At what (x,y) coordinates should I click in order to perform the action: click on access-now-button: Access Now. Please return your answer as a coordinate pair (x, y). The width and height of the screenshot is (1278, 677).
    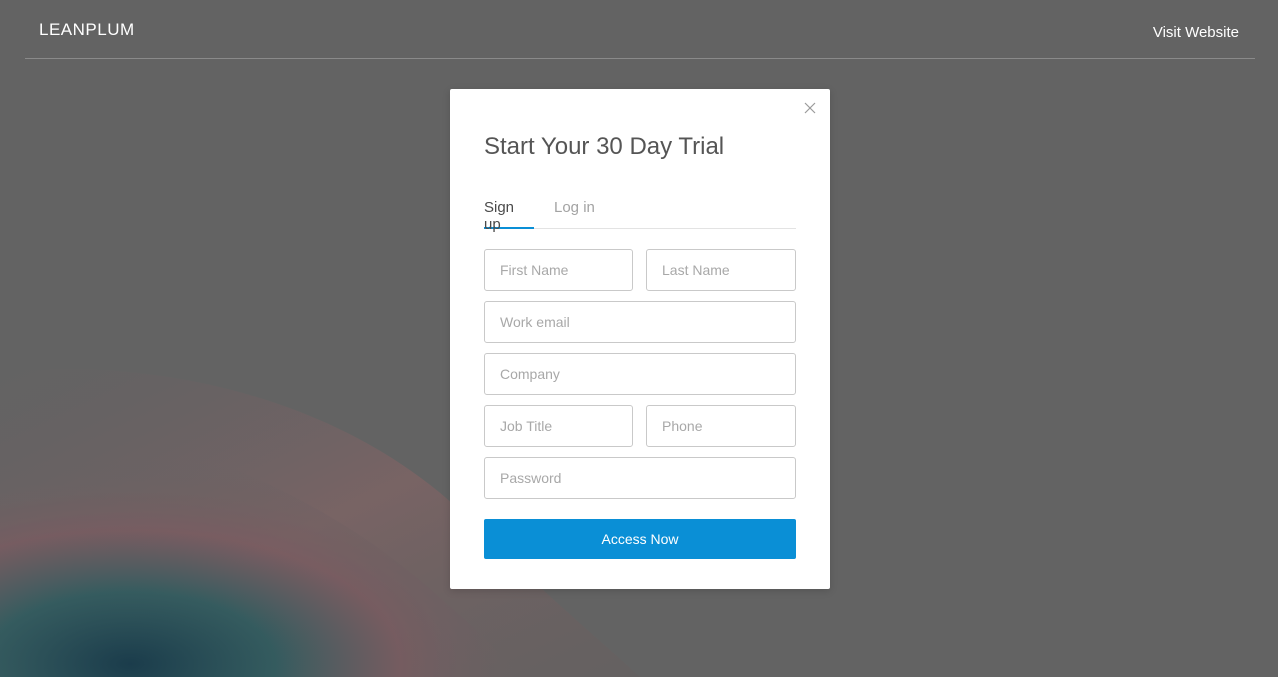
    Looking at the image, I should click on (640, 539).